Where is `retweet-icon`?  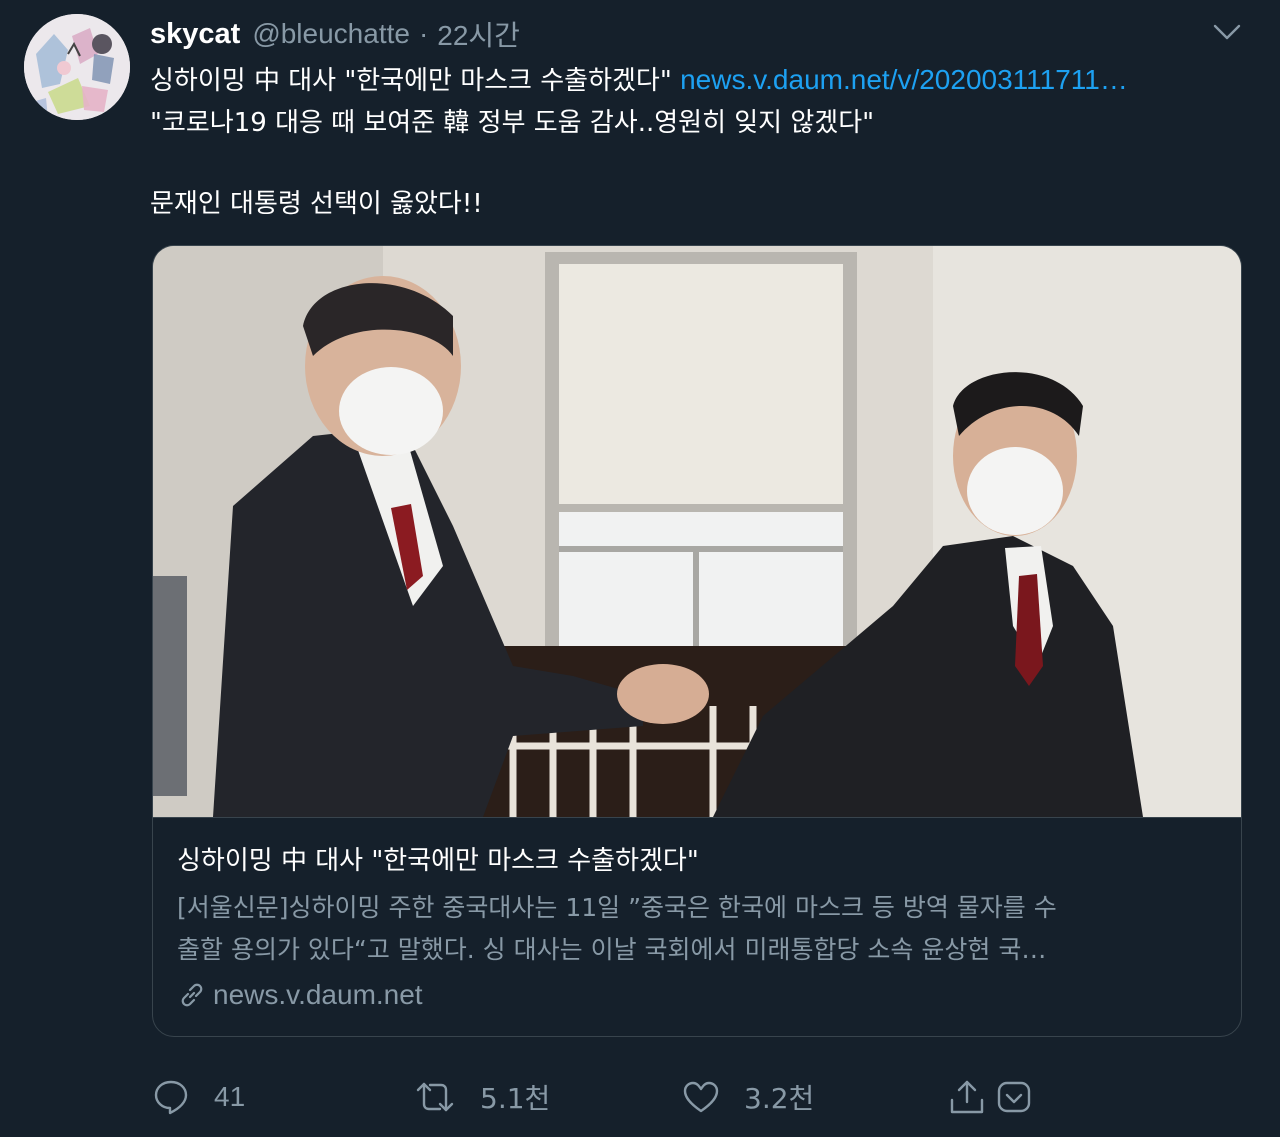
retweet-icon is located at coordinates (435, 1097).